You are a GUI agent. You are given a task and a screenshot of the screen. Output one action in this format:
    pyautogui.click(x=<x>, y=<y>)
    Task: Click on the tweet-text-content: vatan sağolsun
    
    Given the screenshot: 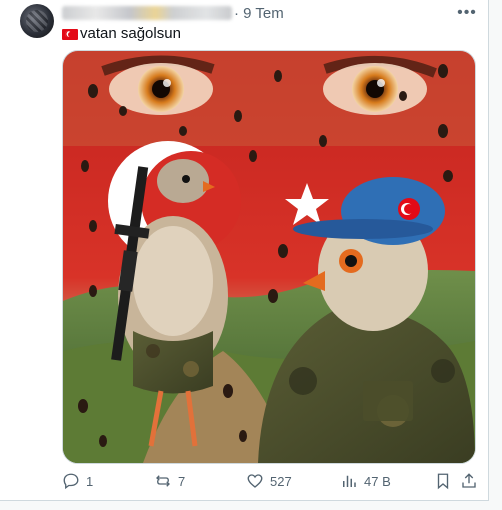 What is the action you would take?
    pyautogui.click(x=130, y=33)
    